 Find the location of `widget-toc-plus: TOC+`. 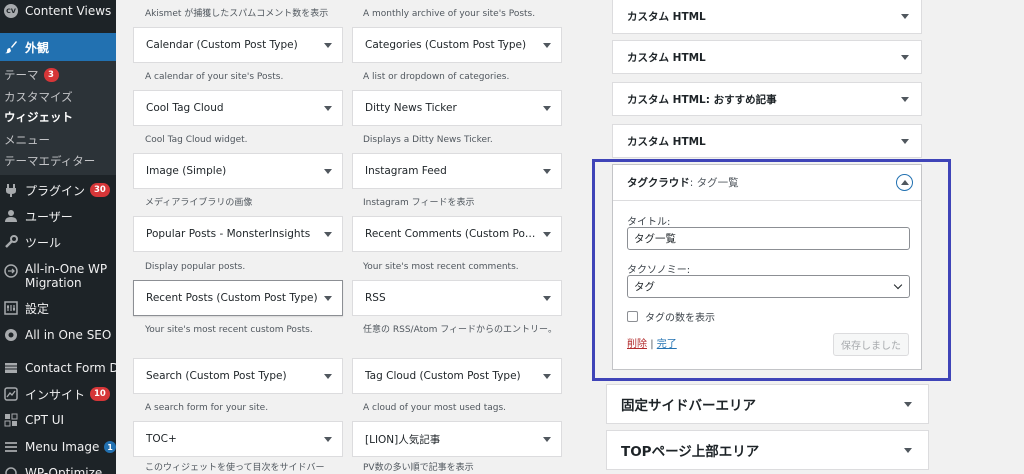

widget-toc-plus: TOC+ is located at coordinates (238, 439).